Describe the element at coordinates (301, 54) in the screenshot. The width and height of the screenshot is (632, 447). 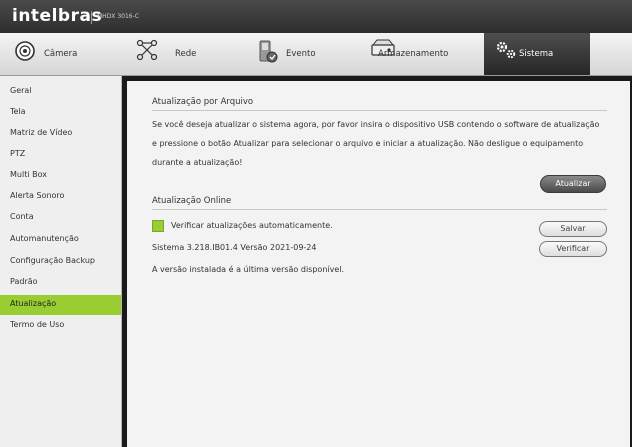
I see `tab-label: Evento` at that location.